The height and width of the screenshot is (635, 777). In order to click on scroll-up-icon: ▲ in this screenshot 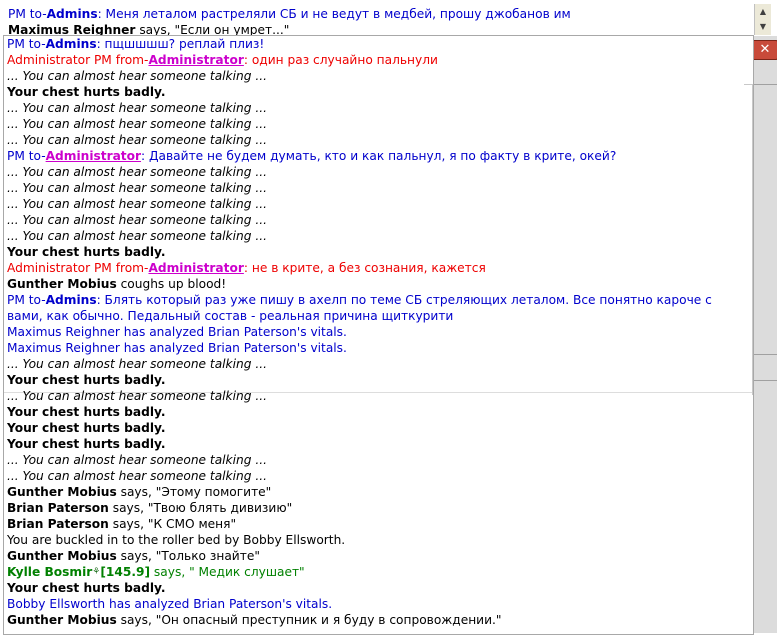, I will do `click(763, 11)`.